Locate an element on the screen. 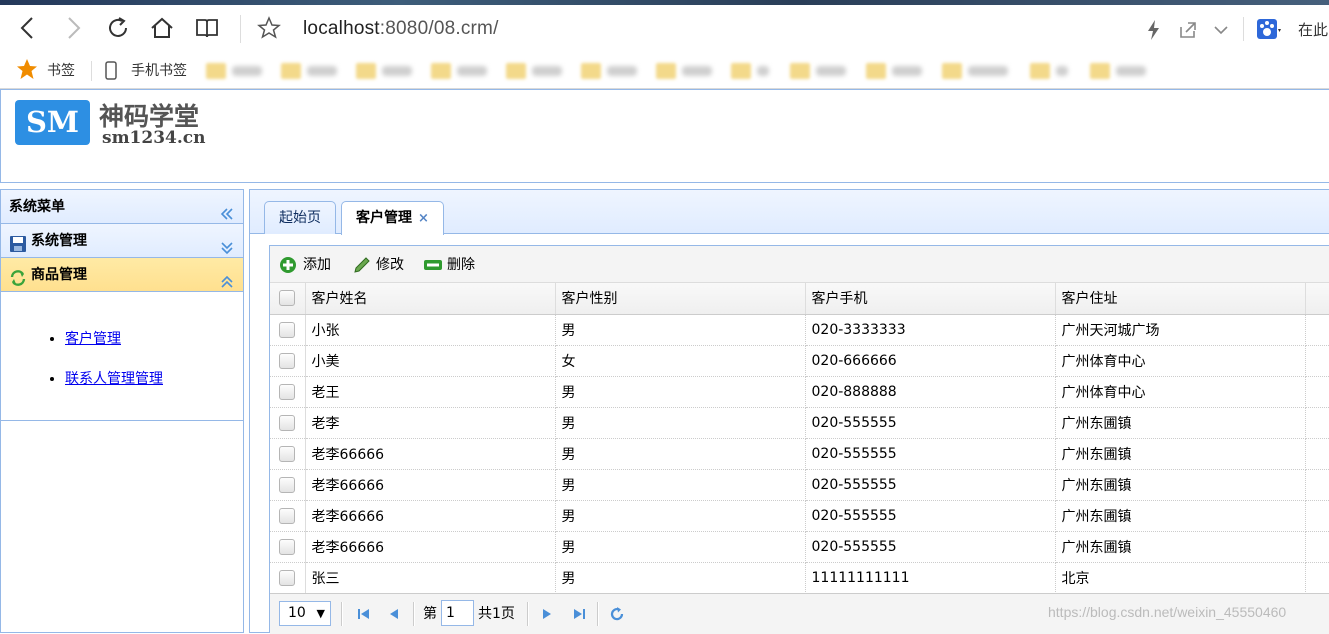 The image size is (1329, 634). table-cell: 11111111111 is located at coordinates (930, 578).